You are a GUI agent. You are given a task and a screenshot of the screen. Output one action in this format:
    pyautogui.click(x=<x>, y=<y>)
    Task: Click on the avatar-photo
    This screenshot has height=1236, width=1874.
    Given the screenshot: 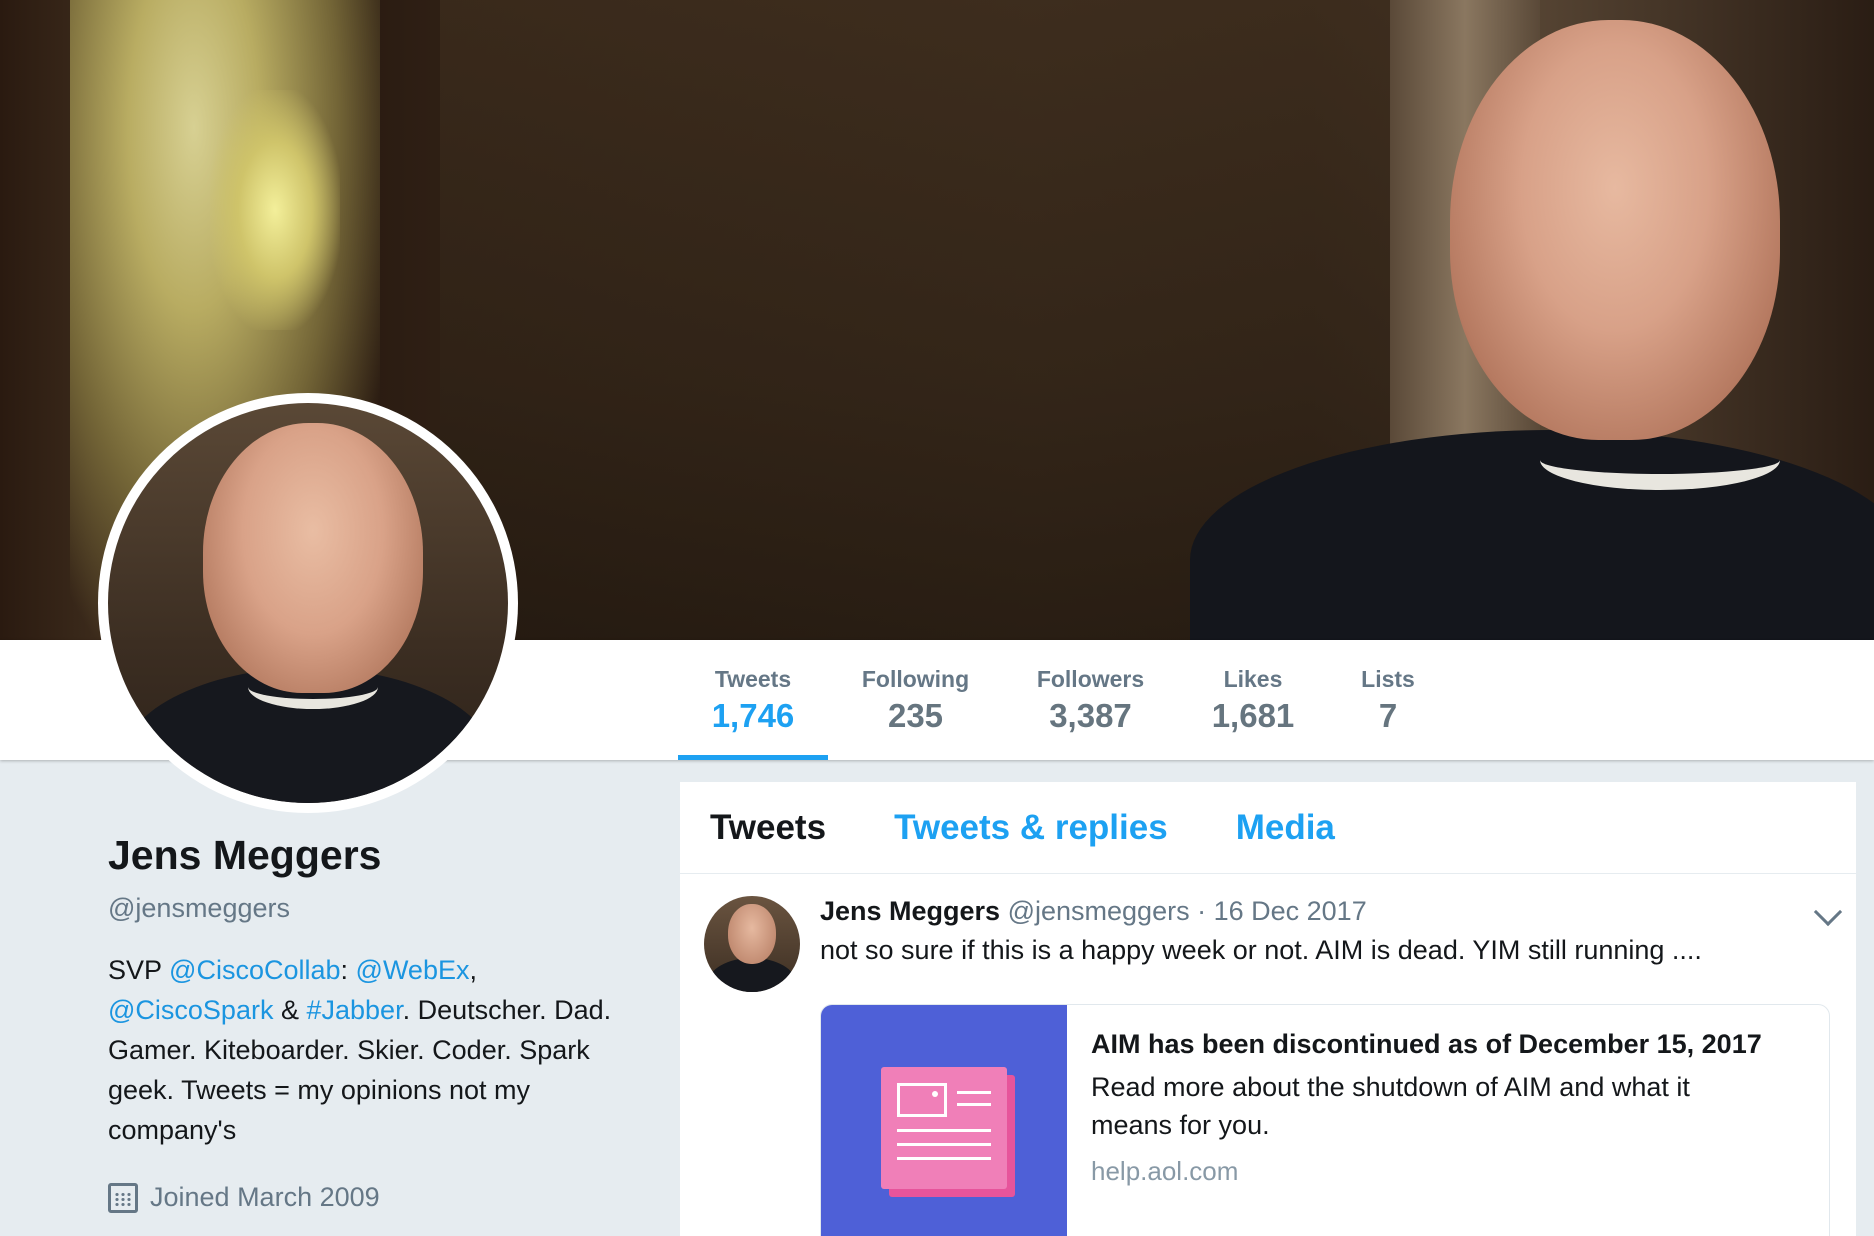 What is the action you would take?
    pyautogui.click(x=308, y=603)
    